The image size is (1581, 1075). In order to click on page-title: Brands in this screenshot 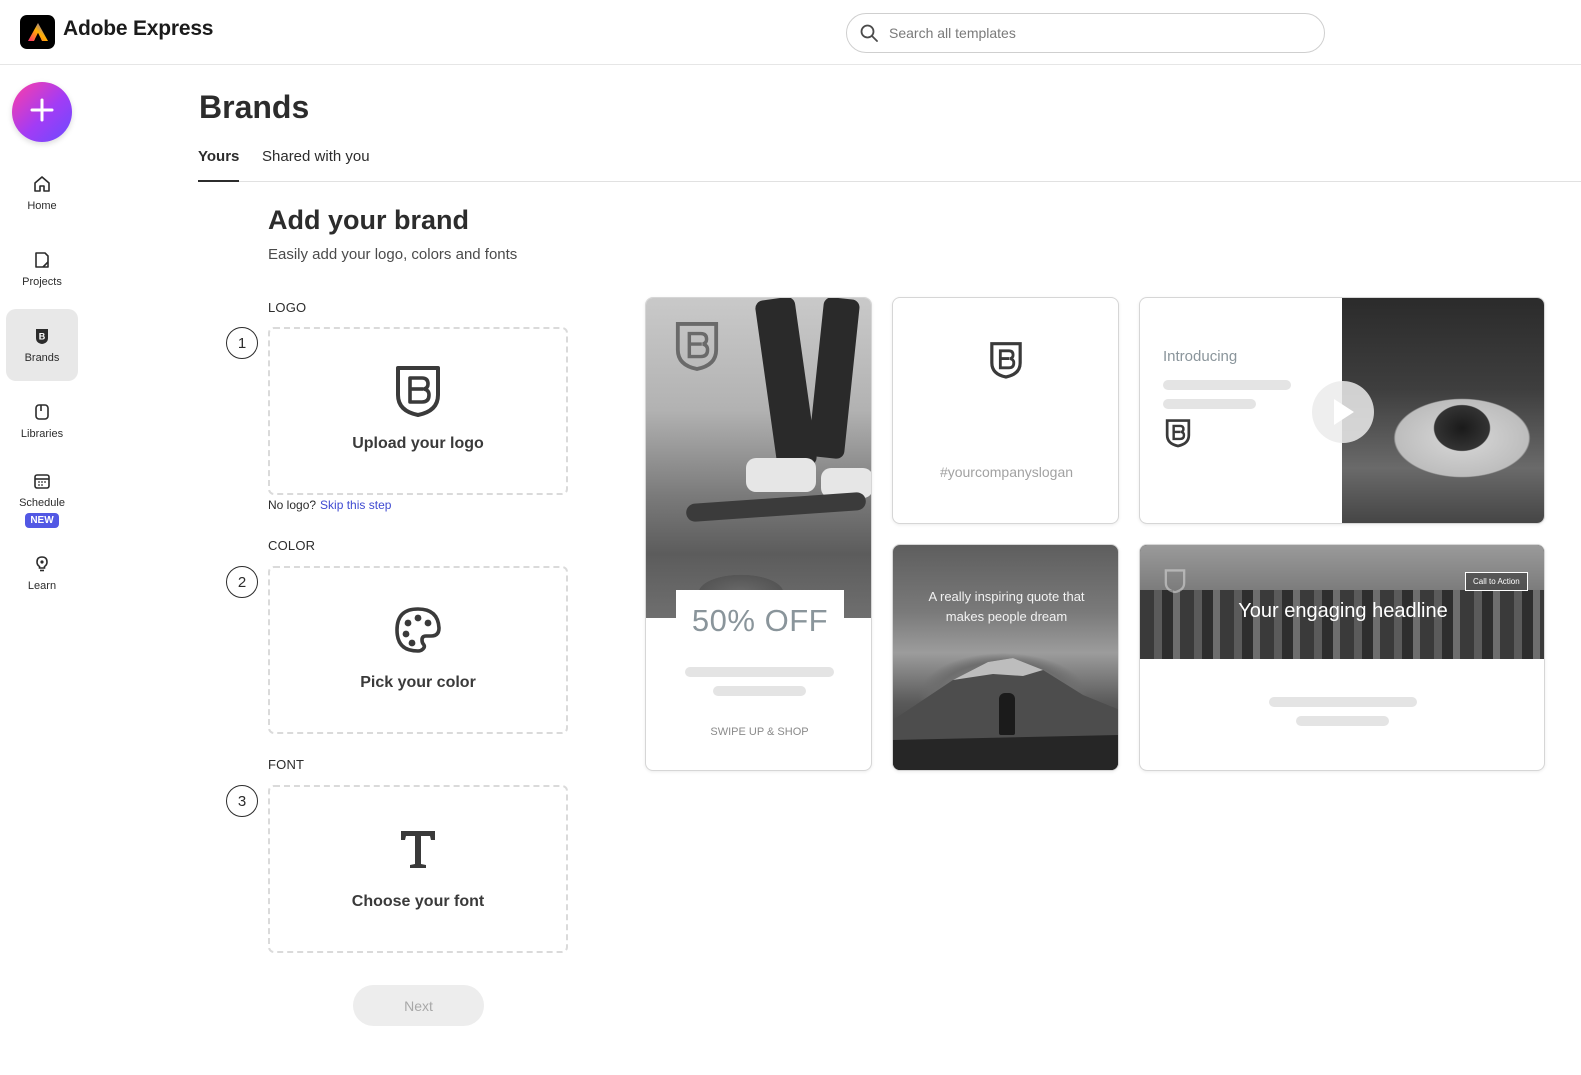, I will do `click(254, 107)`.